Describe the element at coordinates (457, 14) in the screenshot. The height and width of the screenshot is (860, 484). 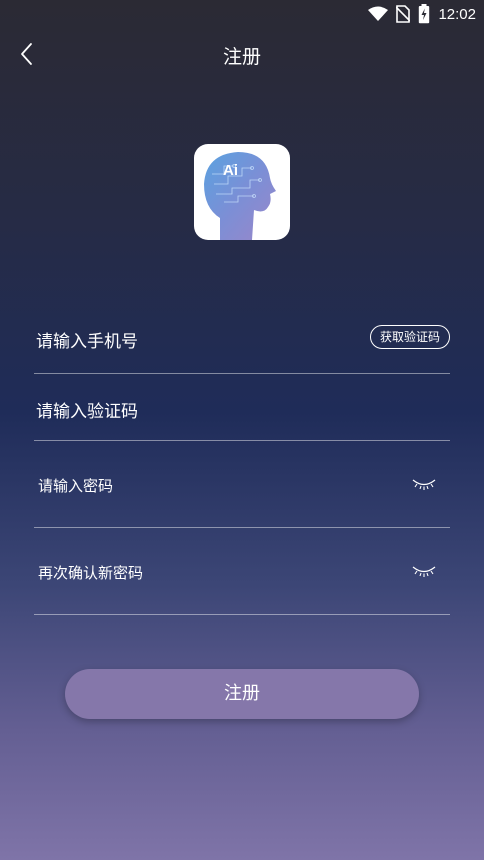
I see `status-time: 12:02` at that location.